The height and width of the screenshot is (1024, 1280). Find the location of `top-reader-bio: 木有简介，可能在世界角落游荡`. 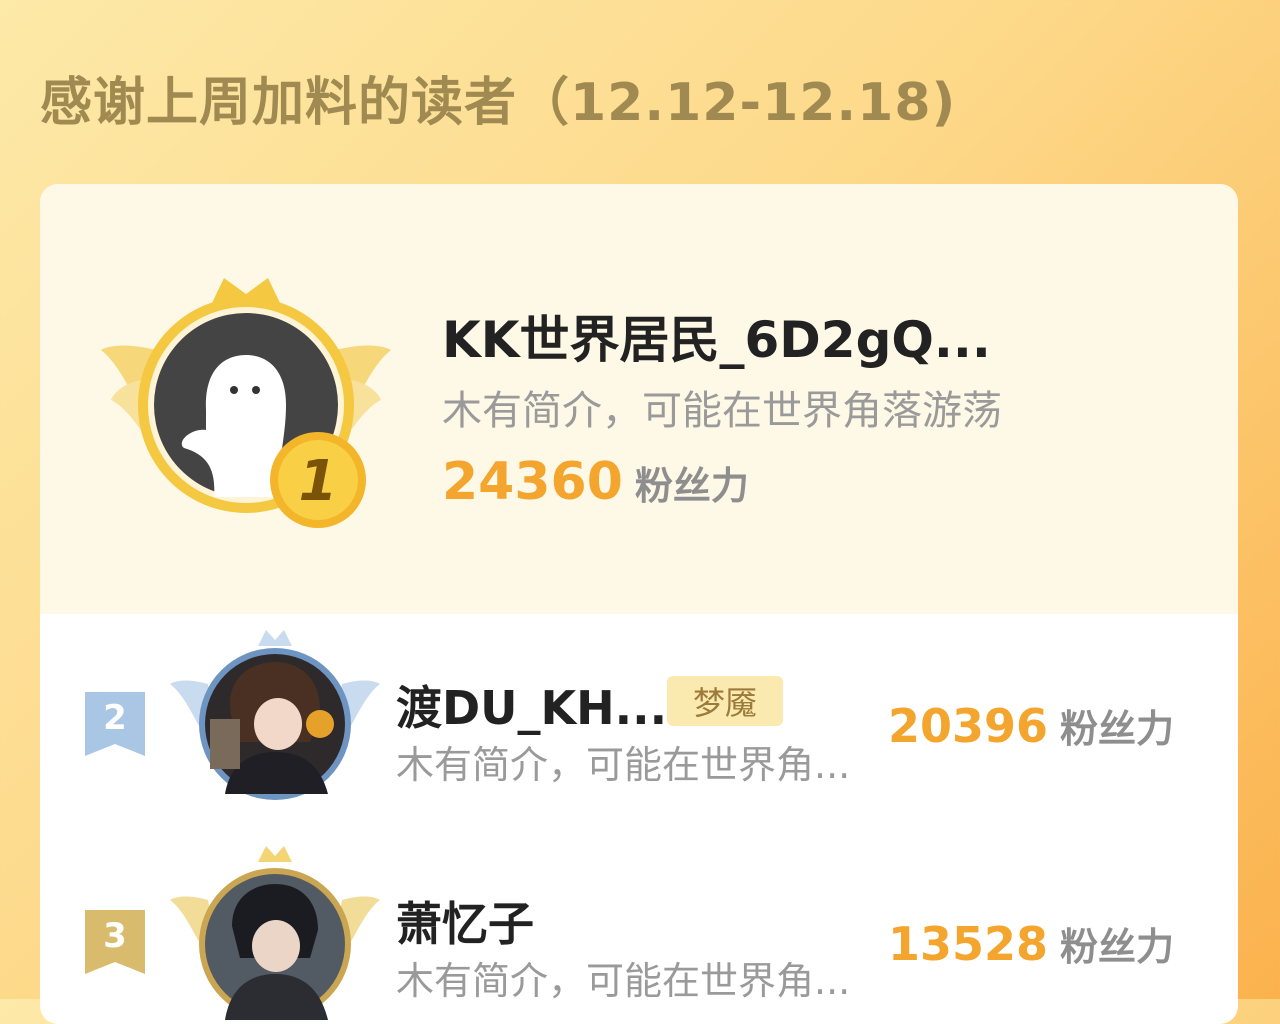

top-reader-bio: 木有简介，可能在世界角落游荡 is located at coordinates (722, 411).